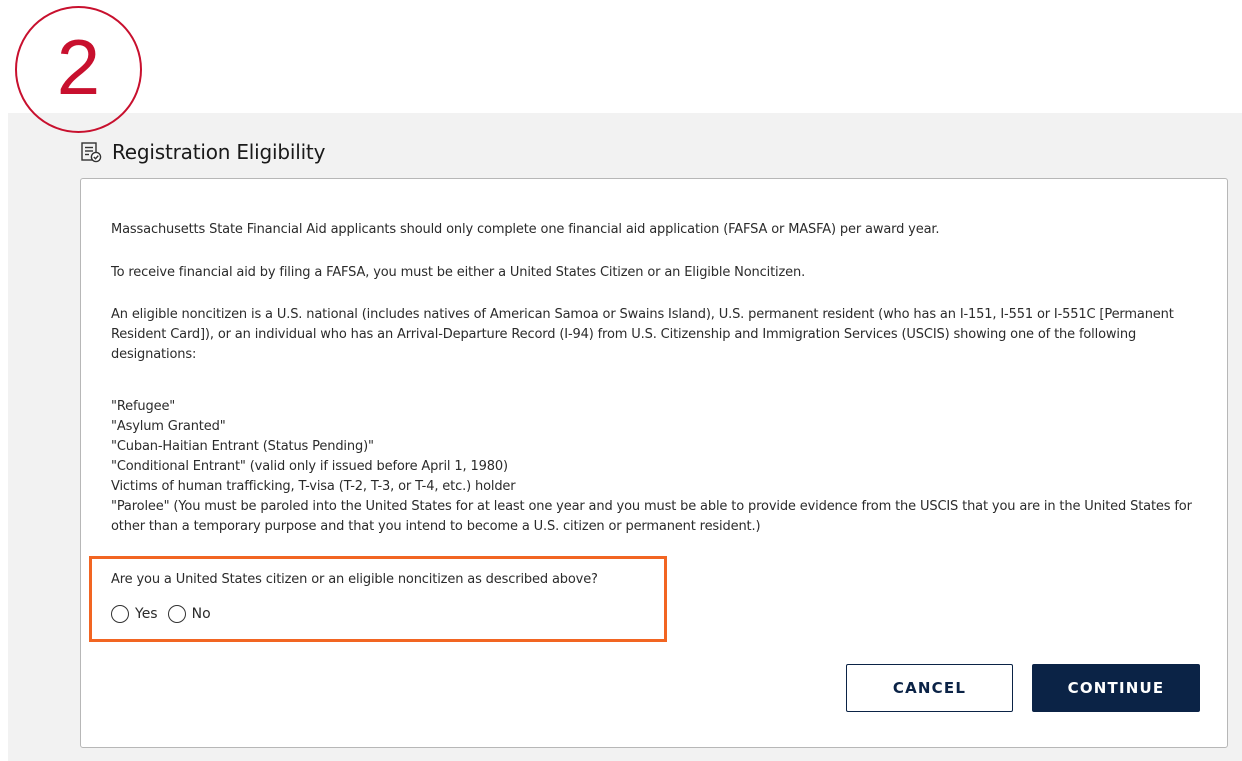 The width and height of the screenshot is (1242, 761). Describe the element at coordinates (120, 614) in the screenshot. I see `yes-radio-button` at that location.